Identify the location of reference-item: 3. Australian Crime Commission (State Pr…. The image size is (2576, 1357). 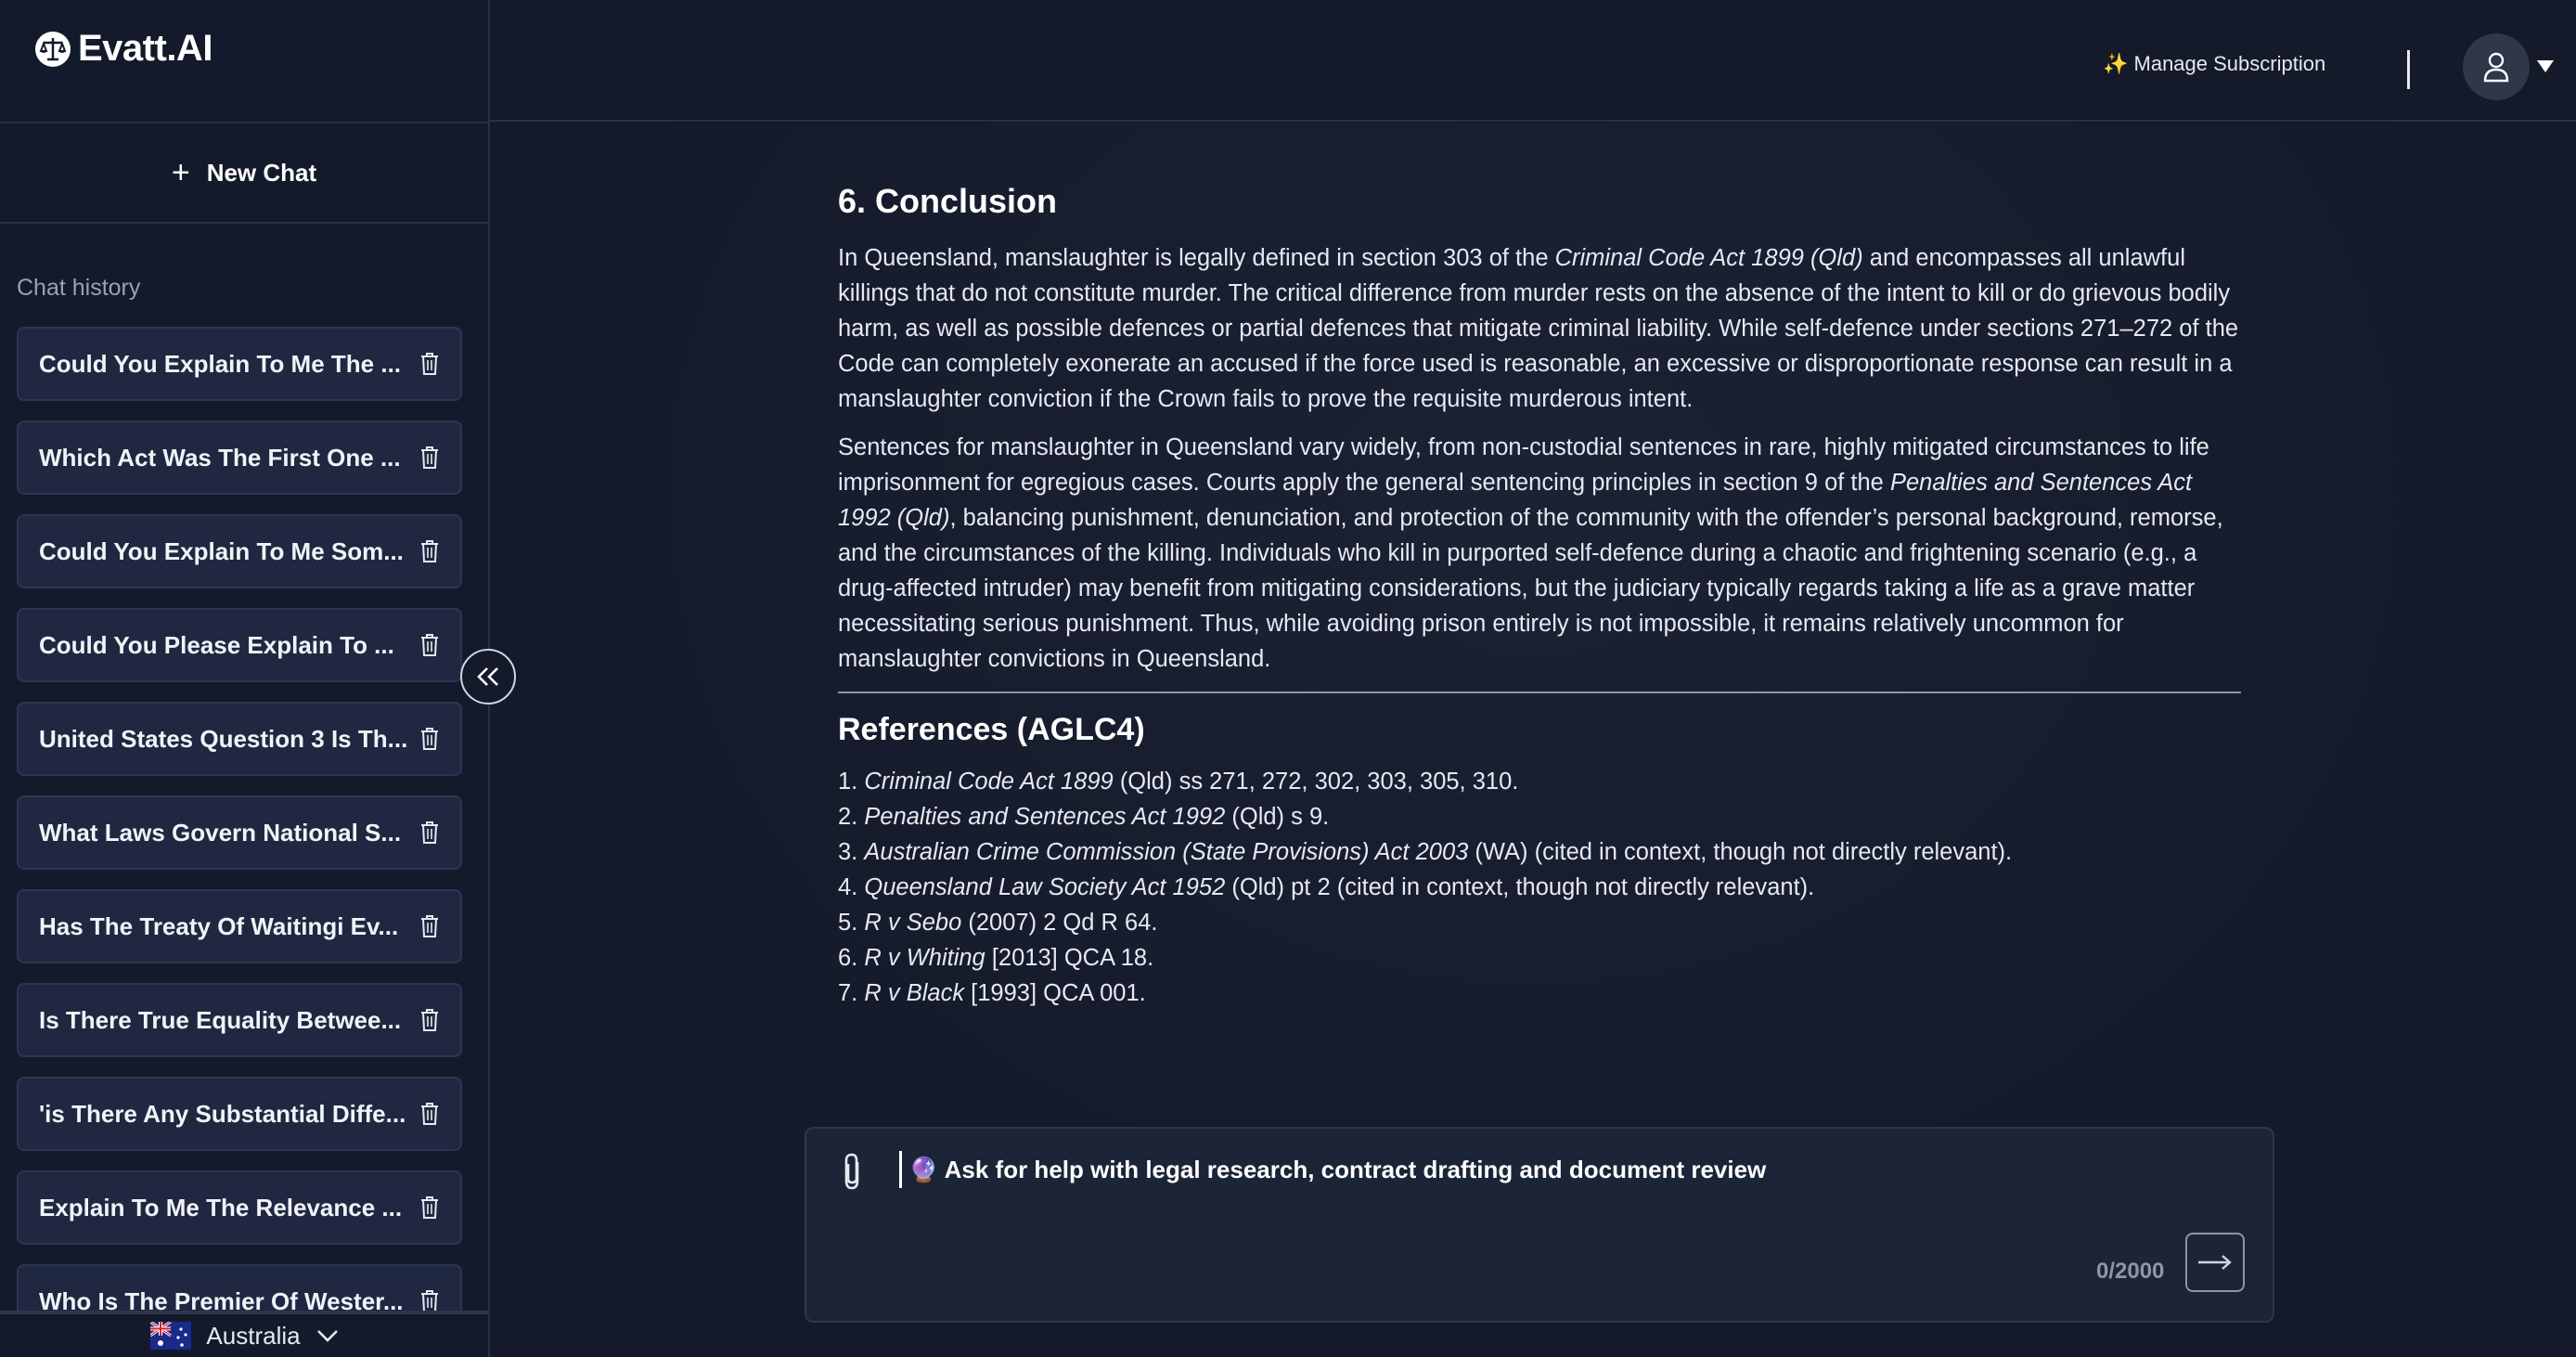
(1425, 852).